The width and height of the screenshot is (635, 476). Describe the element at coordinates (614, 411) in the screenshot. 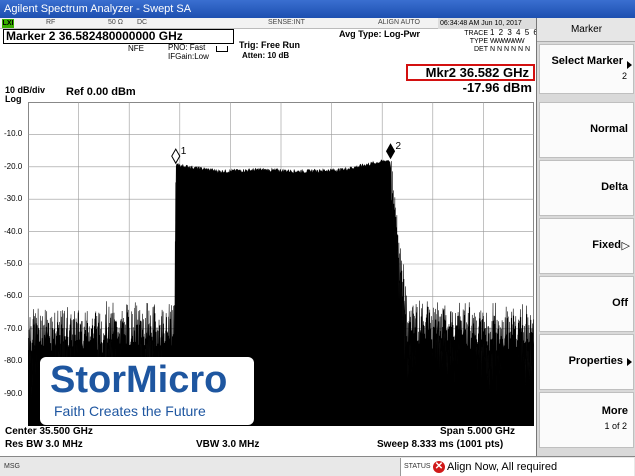

I see `softkey-label: More` at that location.